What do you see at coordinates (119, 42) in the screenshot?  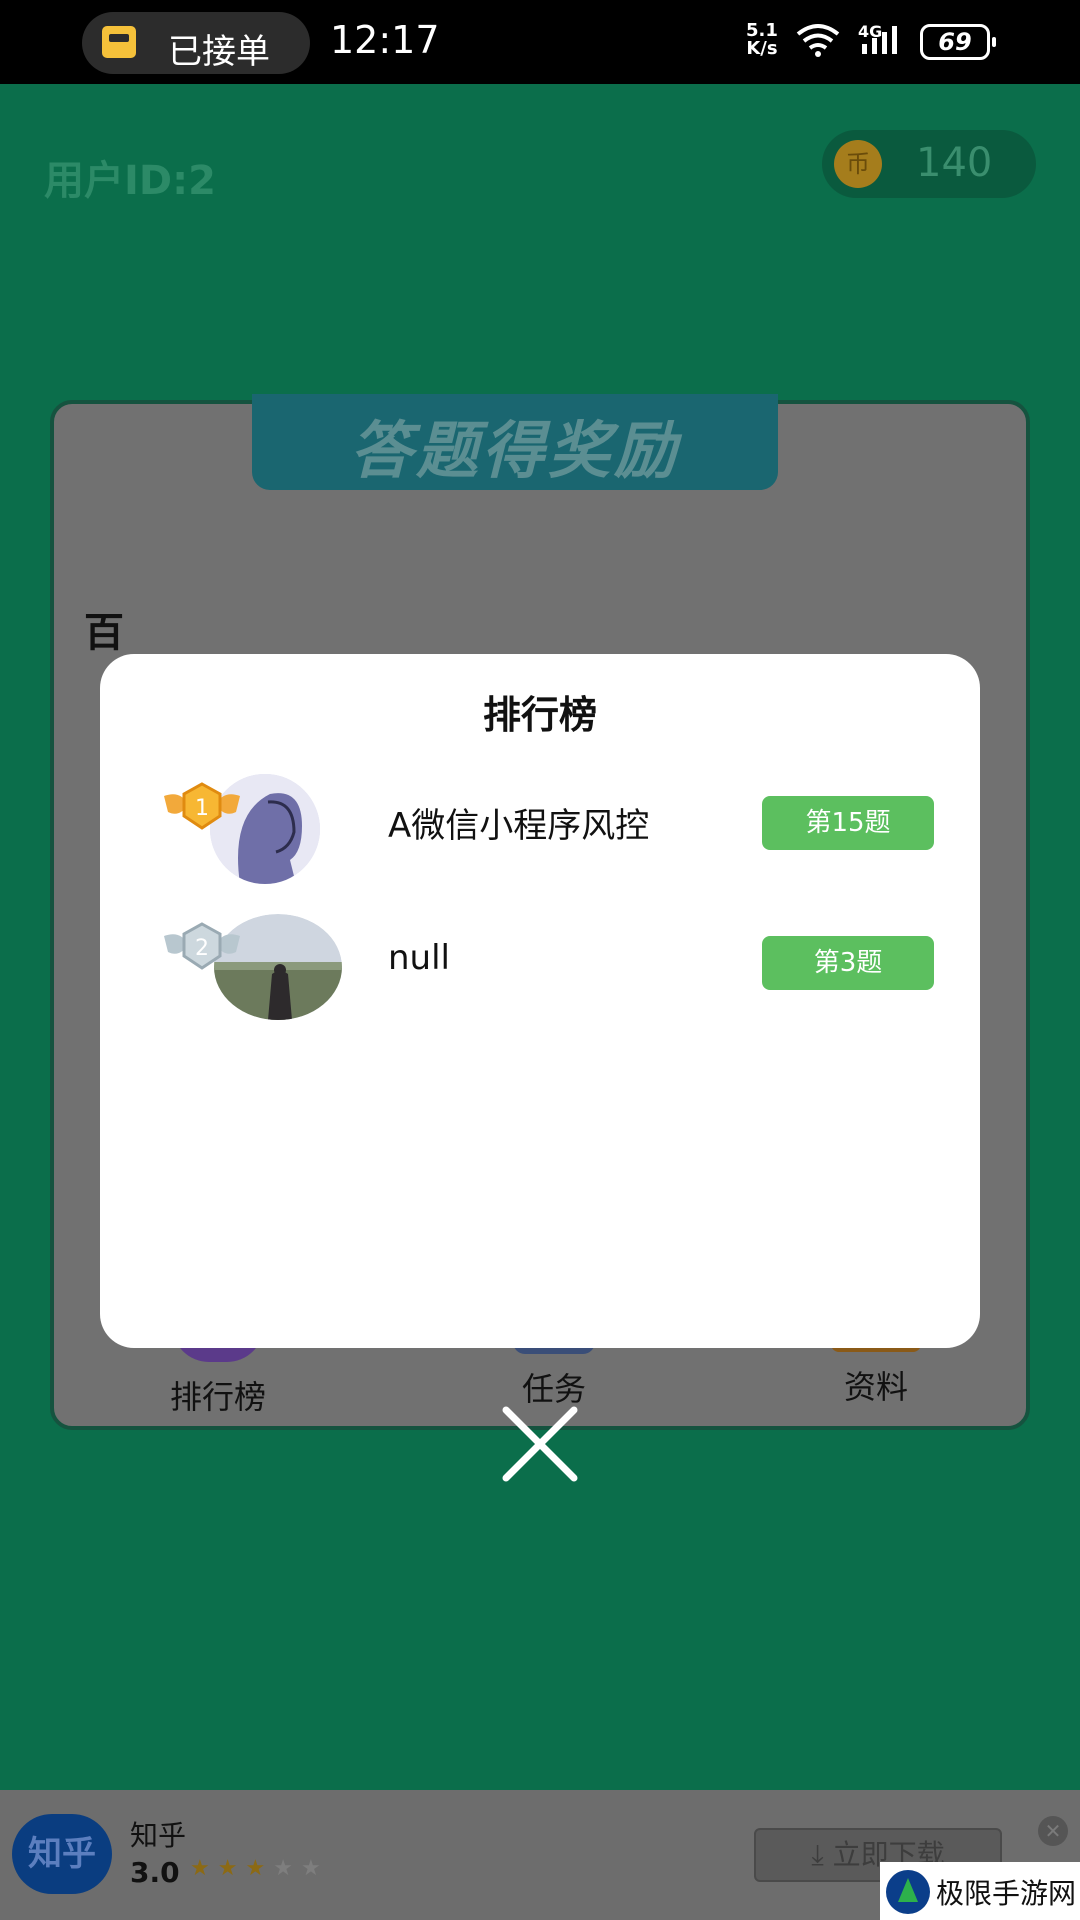 I see `shop-icon` at bounding box center [119, 42].